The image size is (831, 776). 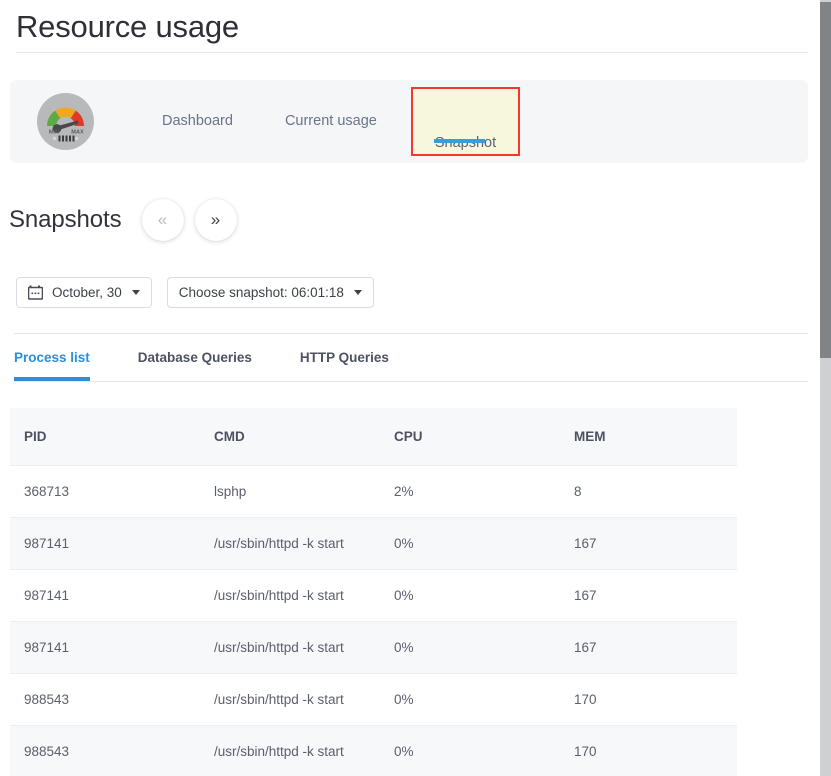 I want to click on scrollbar-thumb, so click(x=825, y=180).